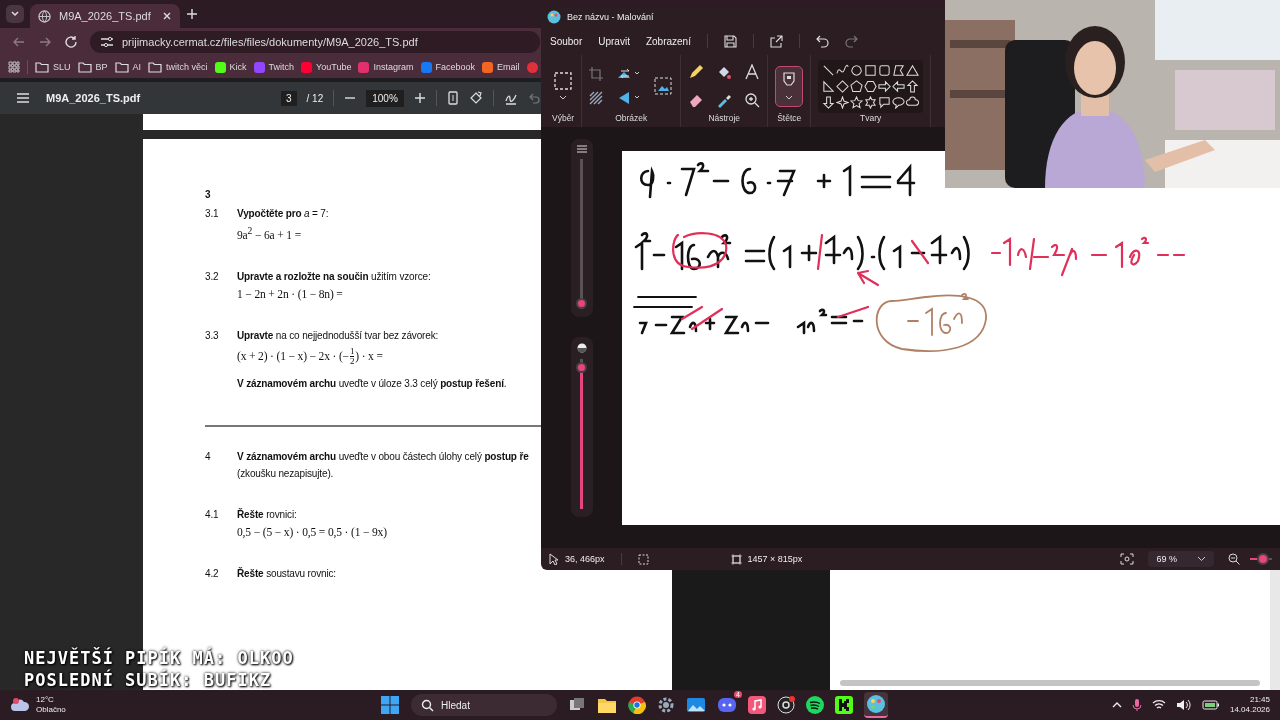  Describe the element at coordinates (696, 100) in the screenshot. I see `eraser-icon` at that location.